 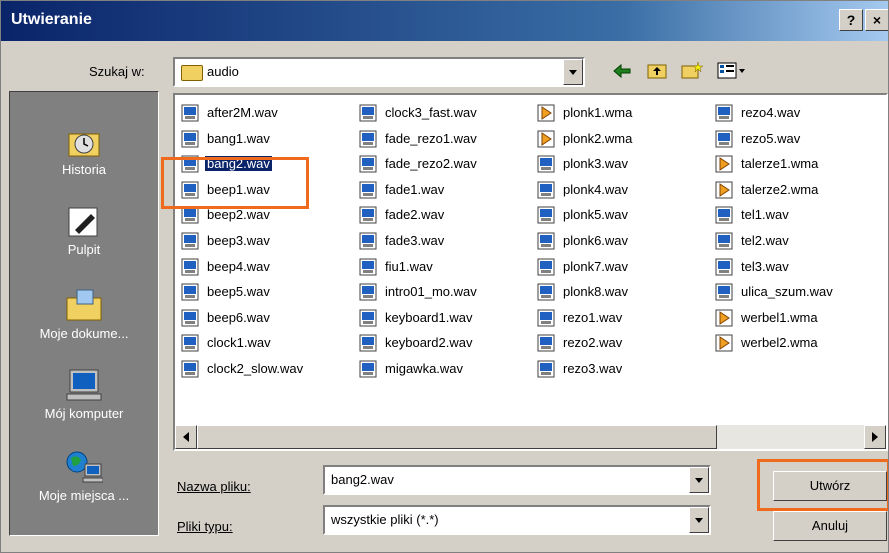 What do you see at coordinates (415, 189) in the screenshot?
I see `file-name: fade1.wav` at bounding box center [415, 189].